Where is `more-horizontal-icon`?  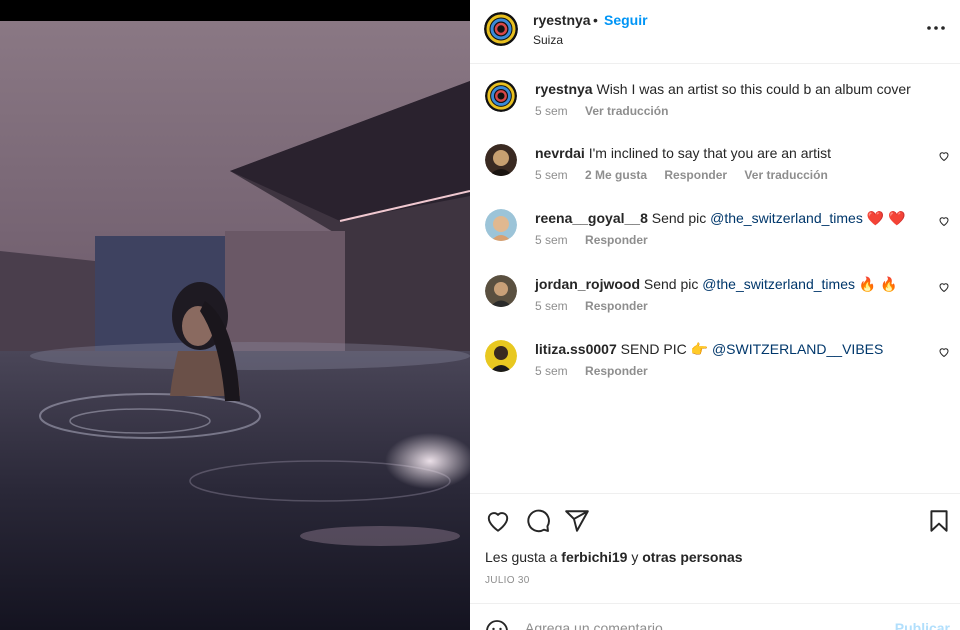 more-horizontal-icon is located at coordinates (936, 28).